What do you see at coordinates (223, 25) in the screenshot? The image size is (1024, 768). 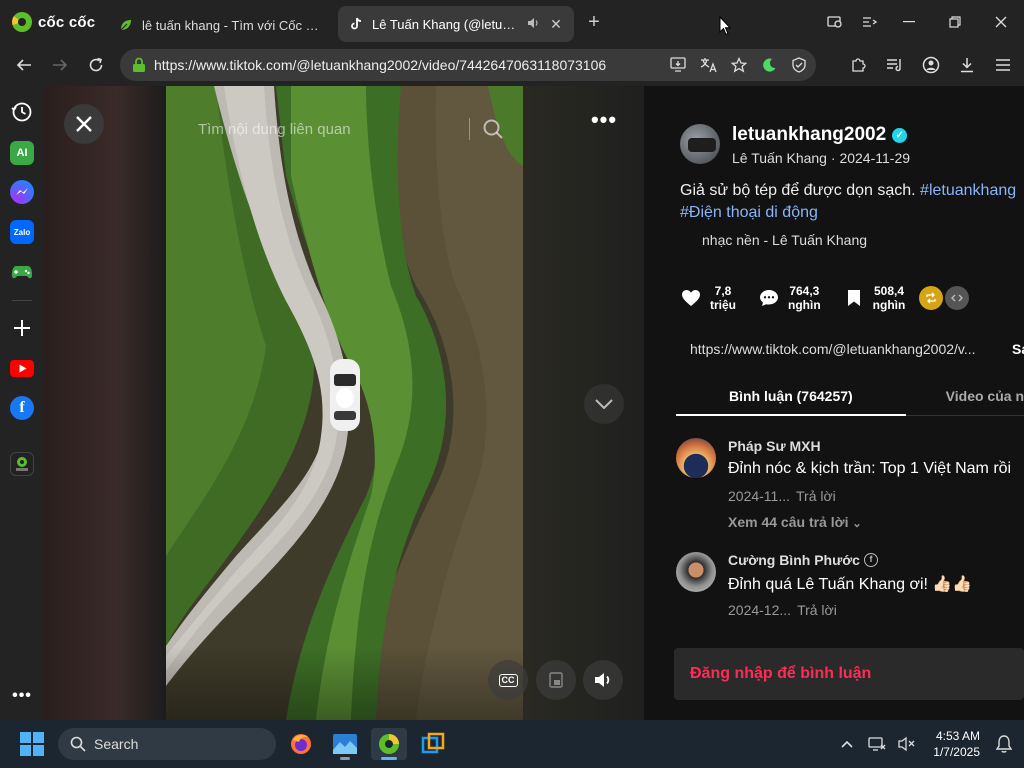 I see `tab-coccoc-search: lê tuấn khang - Tìm với Cốc Cốc` at bounding box center [223, 25].